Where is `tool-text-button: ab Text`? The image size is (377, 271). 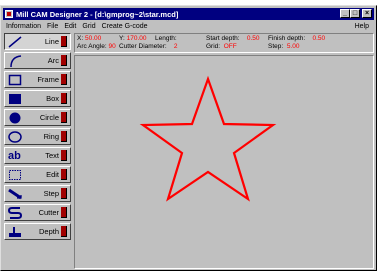
tool-text-button: ab Text is located at coordinates (37, 155).